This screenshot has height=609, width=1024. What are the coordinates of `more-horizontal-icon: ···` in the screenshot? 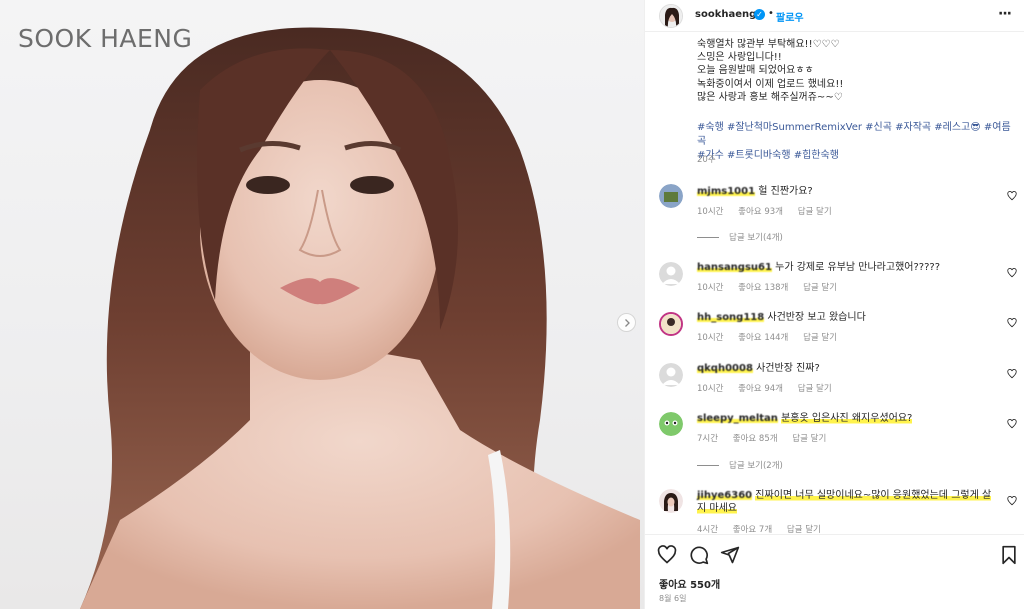 It's located at (1005, 14).